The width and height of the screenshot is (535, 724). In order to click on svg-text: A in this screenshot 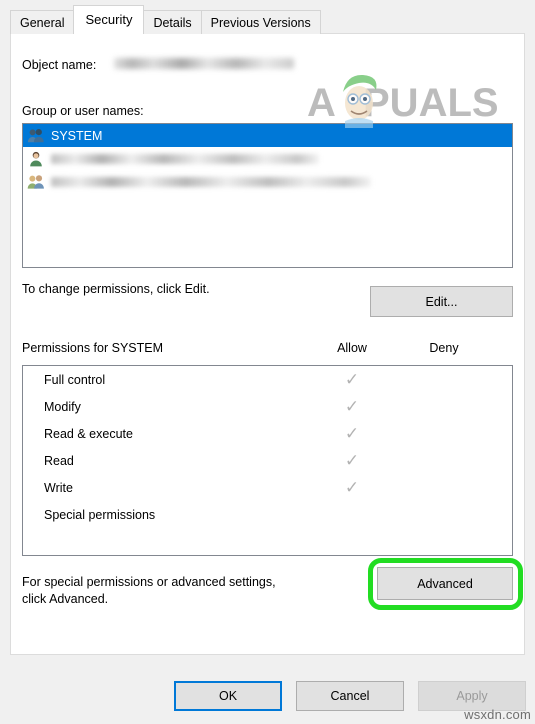, I will do `click(321, 103)`.